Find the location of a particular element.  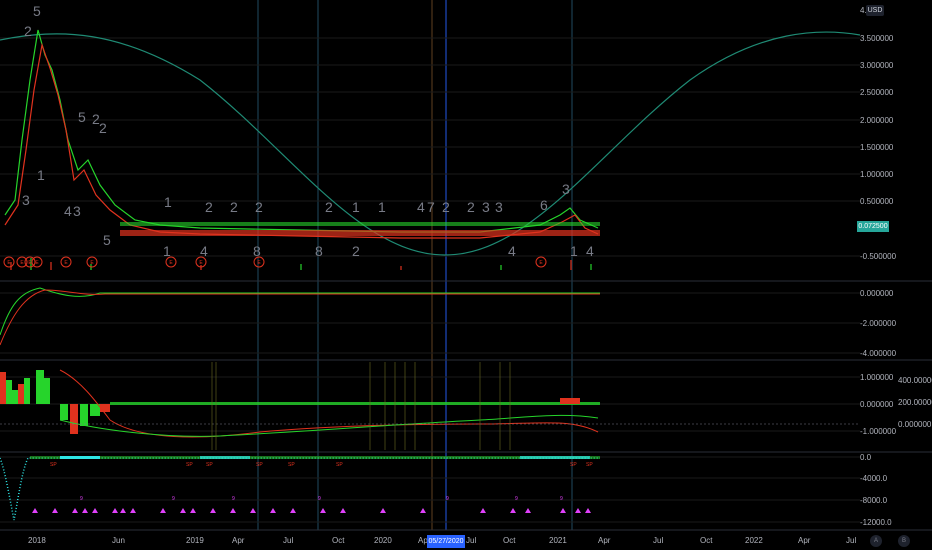

svg-text: 2020 is located at coordinates (383, 540).